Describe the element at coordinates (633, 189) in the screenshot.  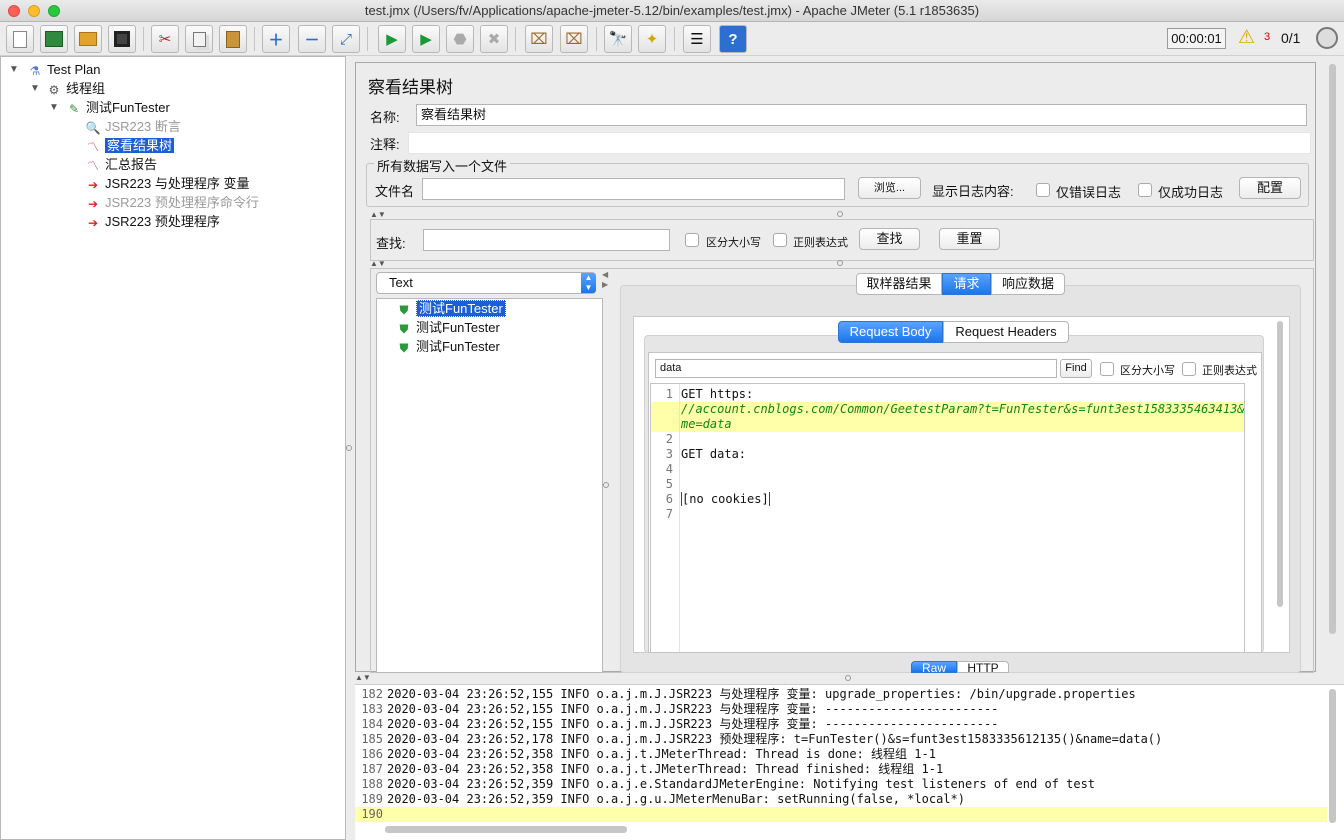
I see `filename-input` at that location.